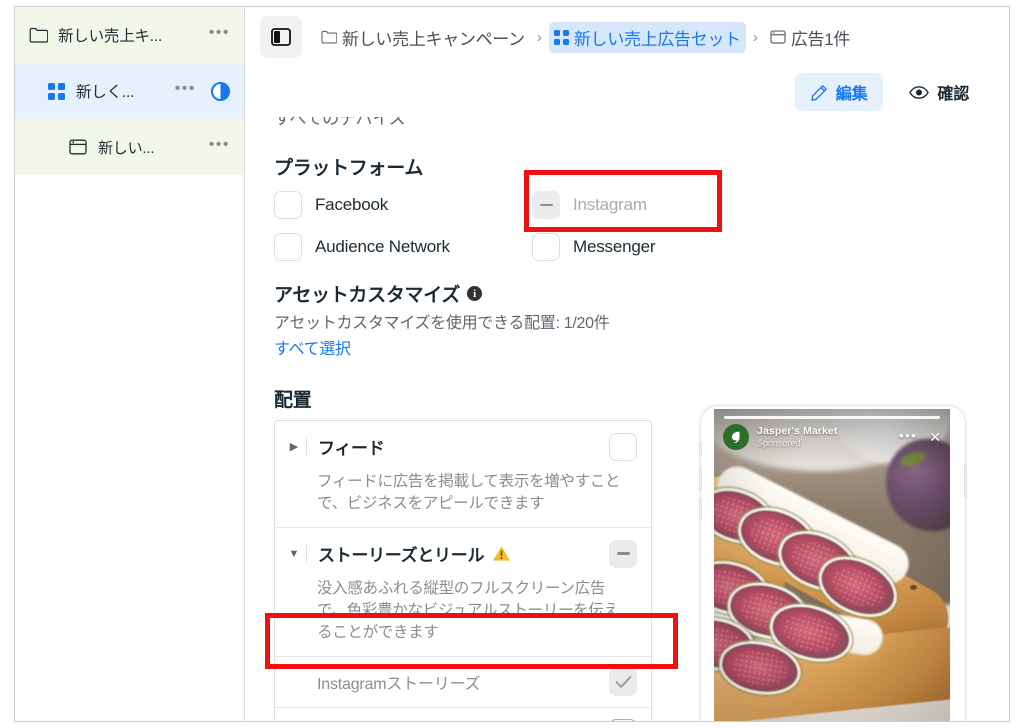  What do you see at coordinates (779, 442) in the screenshot?
I see `sponsored-label: Sponsored` at bounding box center [779, 442].